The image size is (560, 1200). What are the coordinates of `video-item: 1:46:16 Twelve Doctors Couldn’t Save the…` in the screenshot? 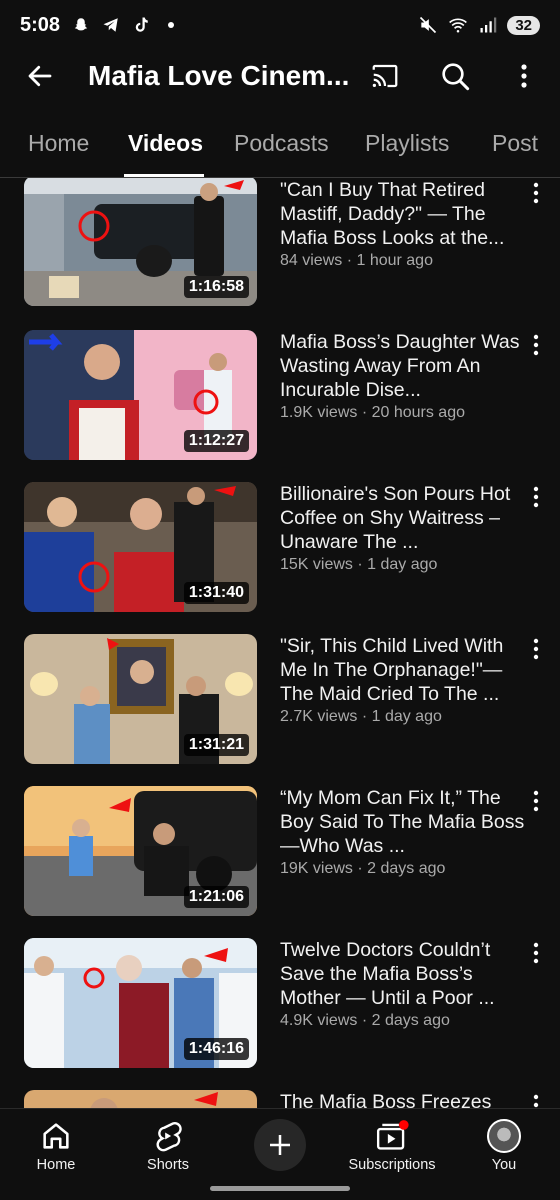 It's located at (280, 1003).